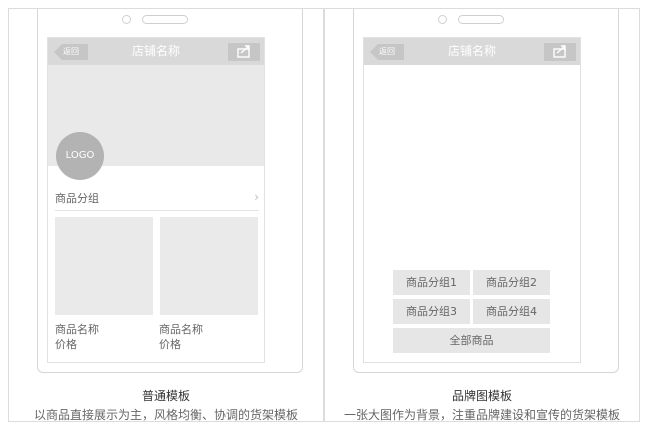 This screenshot has height=430, width=650. What do you see at coordinates (80, 156) in the screenshot?
I see `logo-badge: LOGO` at bounding box center [80, 156].